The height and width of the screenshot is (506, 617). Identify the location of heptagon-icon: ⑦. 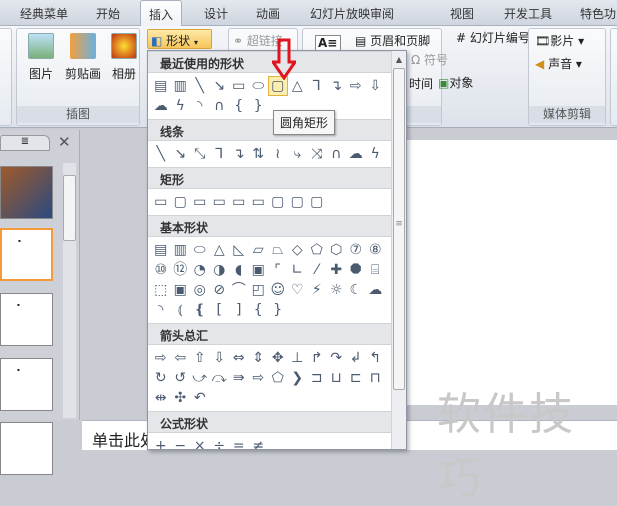
(356, 250).